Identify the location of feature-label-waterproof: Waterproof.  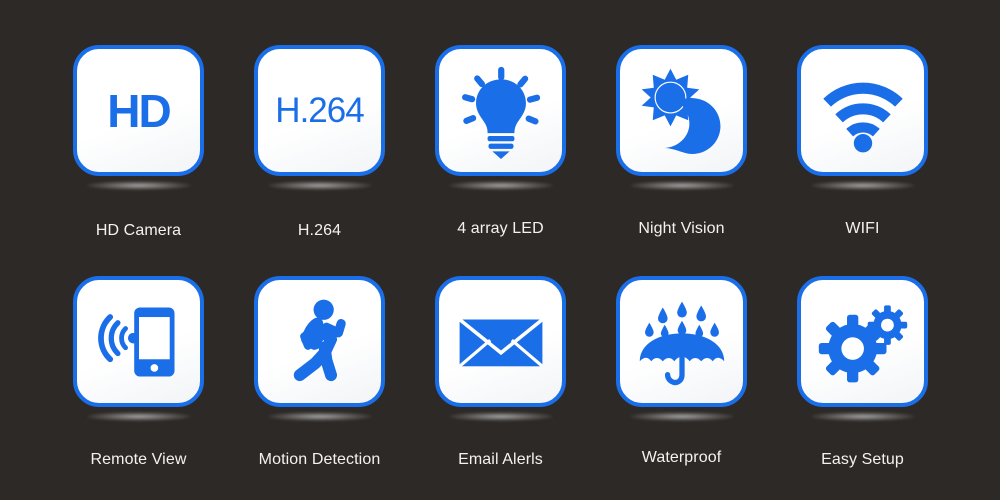
(681, 457).